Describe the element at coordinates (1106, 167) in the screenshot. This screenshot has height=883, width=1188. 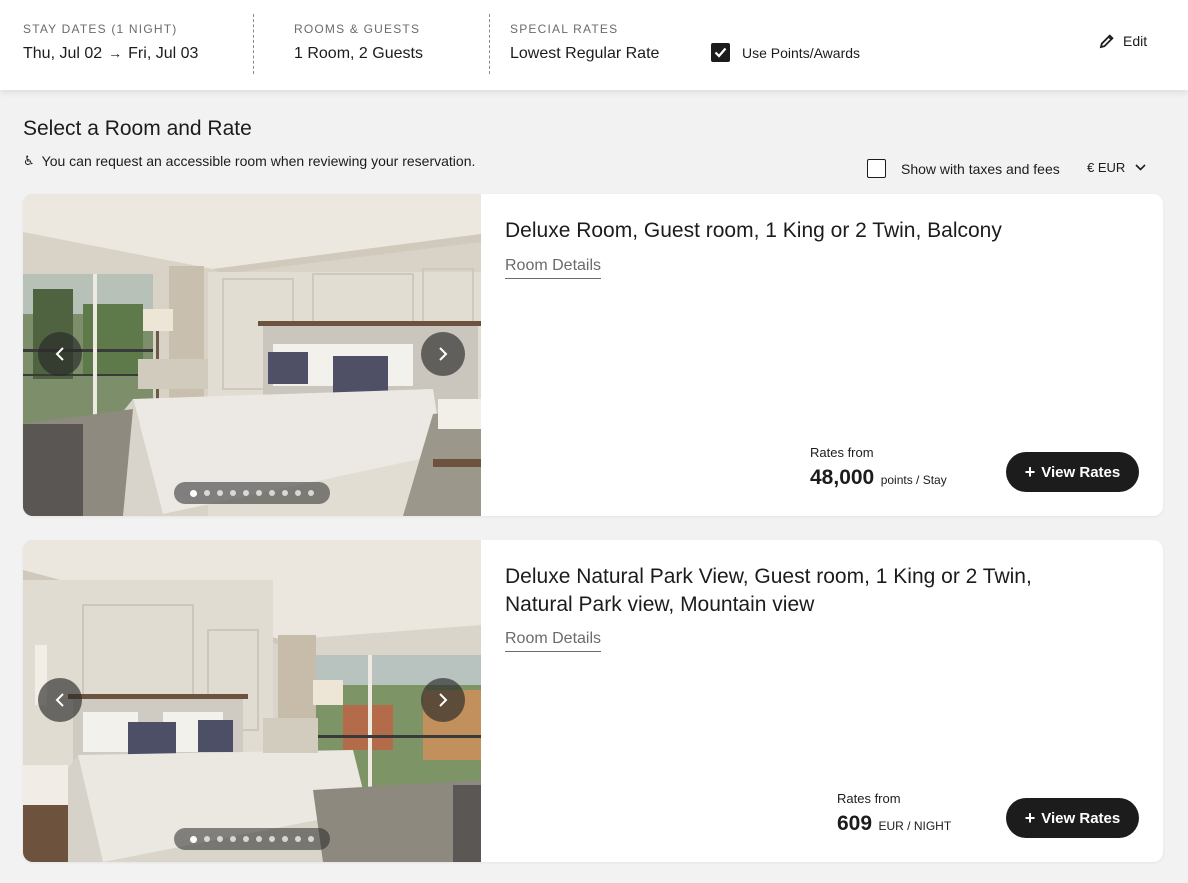
I see `currency-value: € EUR` at that location.